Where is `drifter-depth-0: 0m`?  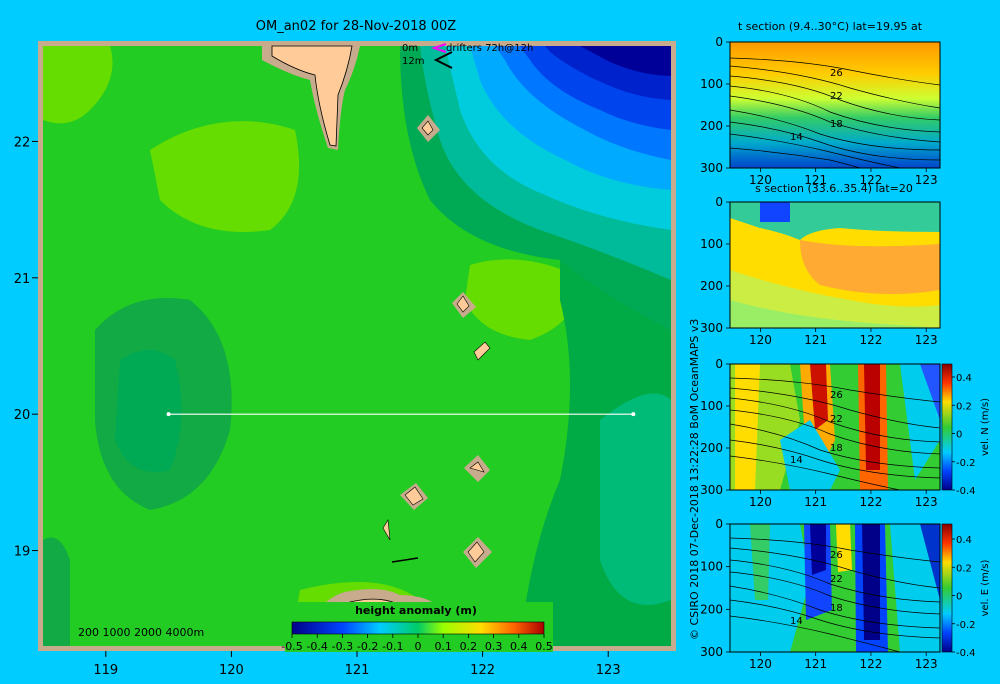 drifter-depth-0: 0m is located at coordinates (410, 48).